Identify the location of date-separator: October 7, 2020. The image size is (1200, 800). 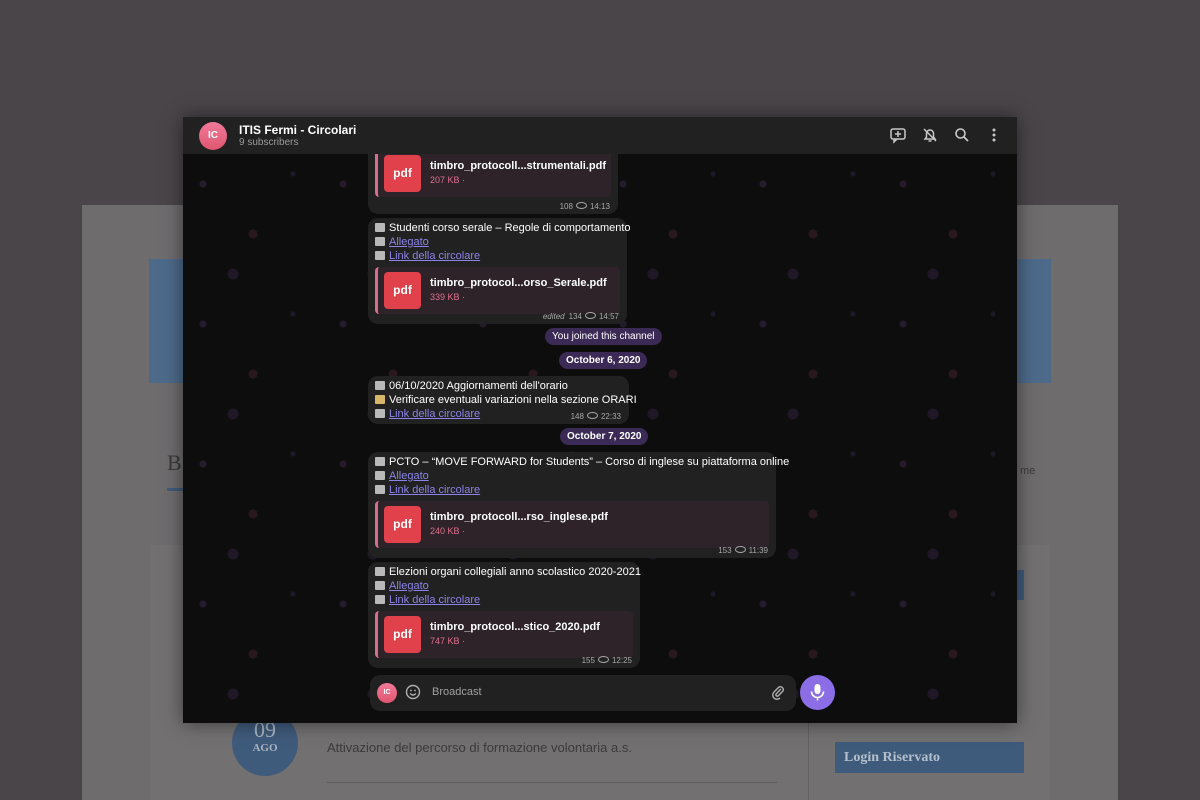
(604, 436).